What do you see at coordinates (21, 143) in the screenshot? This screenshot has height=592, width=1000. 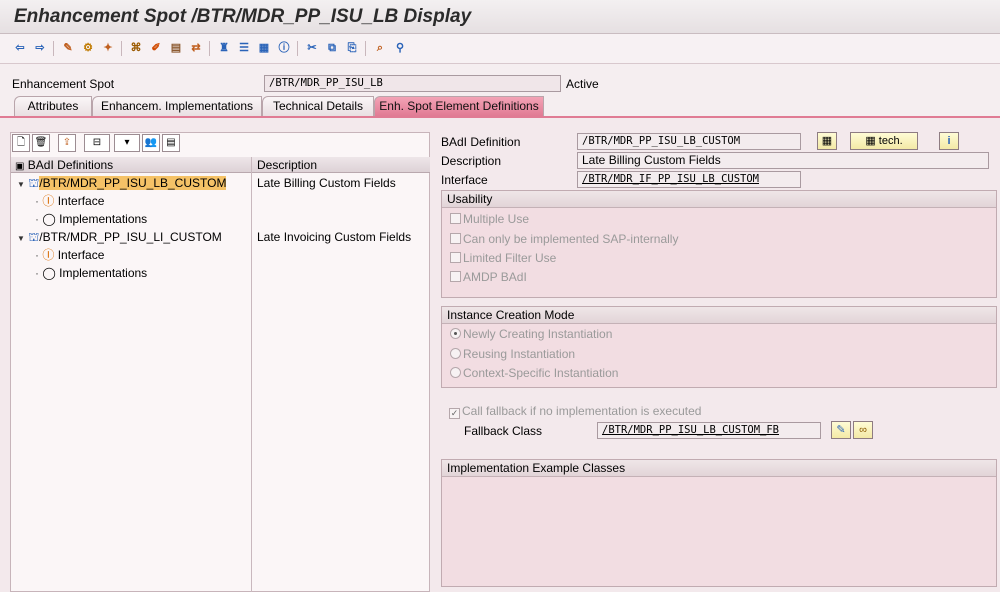 I see `create-icon: 🗋` at bounding box center [21, 143].